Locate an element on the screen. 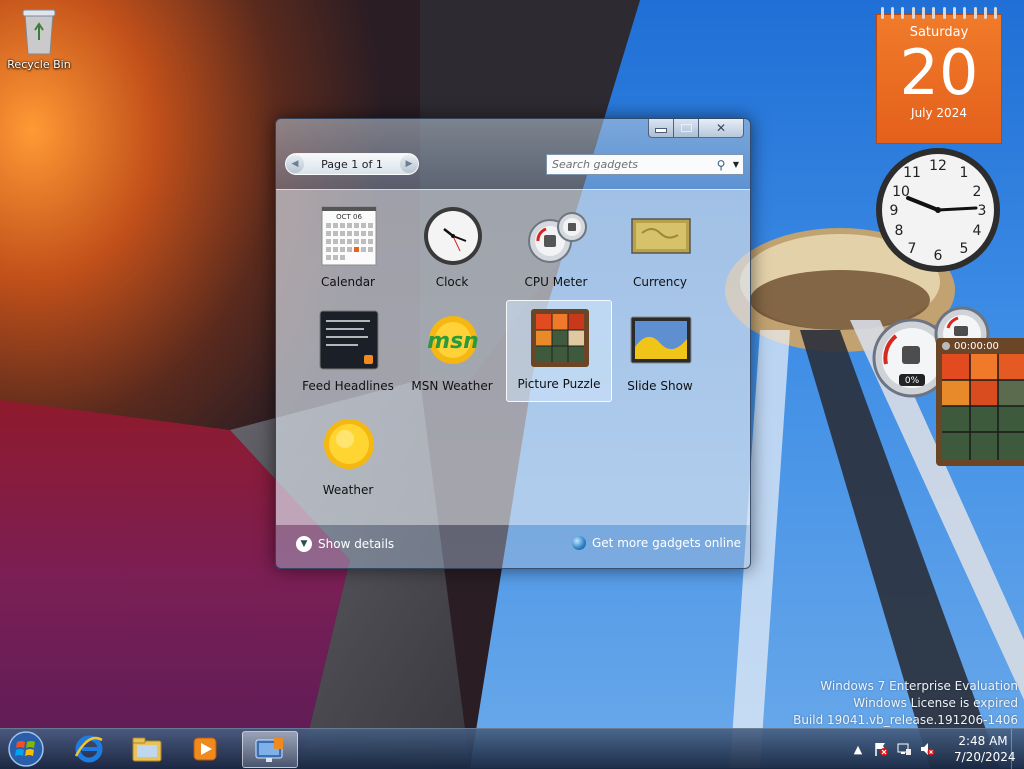 This screenshot has height=769, width=1024. svg-text: 12 is located at coordinates (938, 166).